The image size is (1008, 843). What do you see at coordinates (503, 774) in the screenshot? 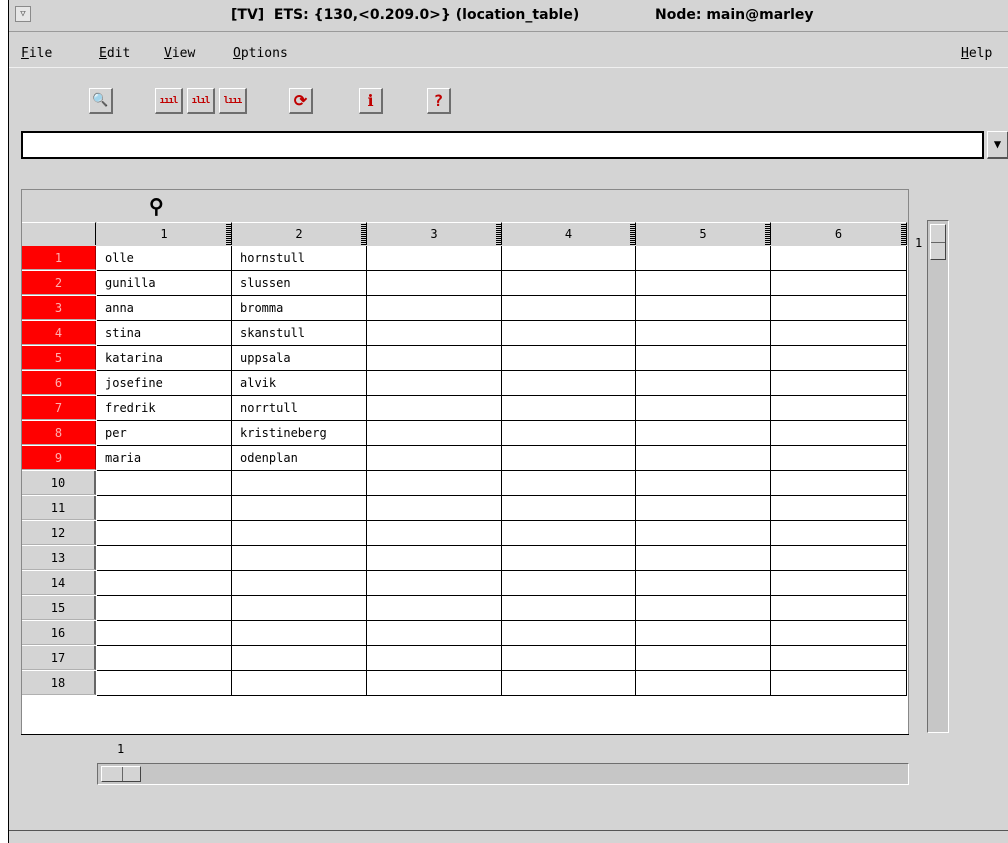
I see `horizontal-scrollbar` at bounding box center [503, 774].